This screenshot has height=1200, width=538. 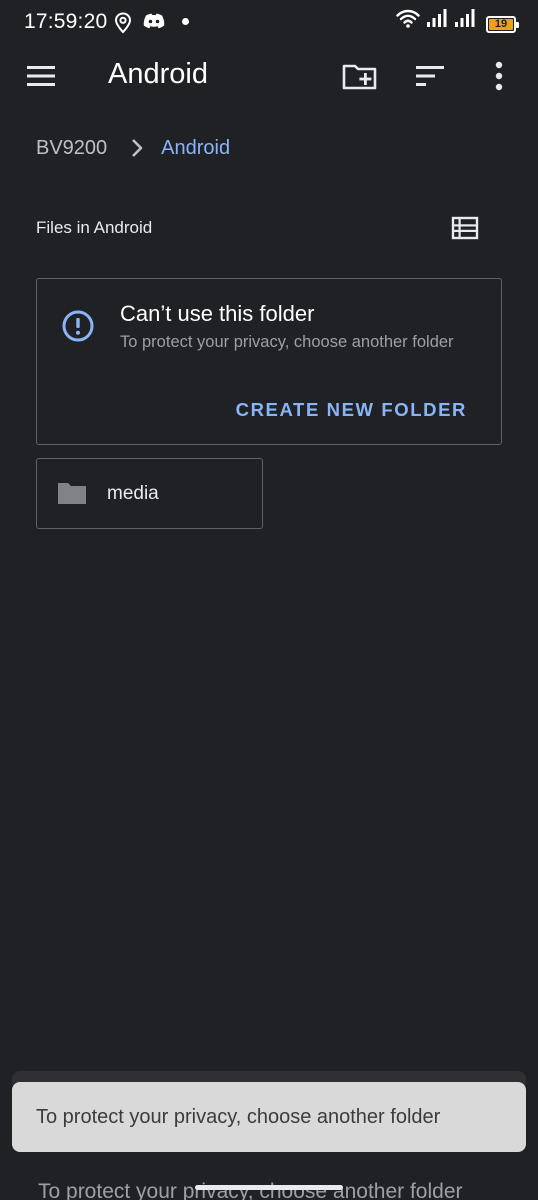 What do you see at coordinates (133, 493) in the screenshot?
I see `folder-name: media` at bounding box center [133, 493].